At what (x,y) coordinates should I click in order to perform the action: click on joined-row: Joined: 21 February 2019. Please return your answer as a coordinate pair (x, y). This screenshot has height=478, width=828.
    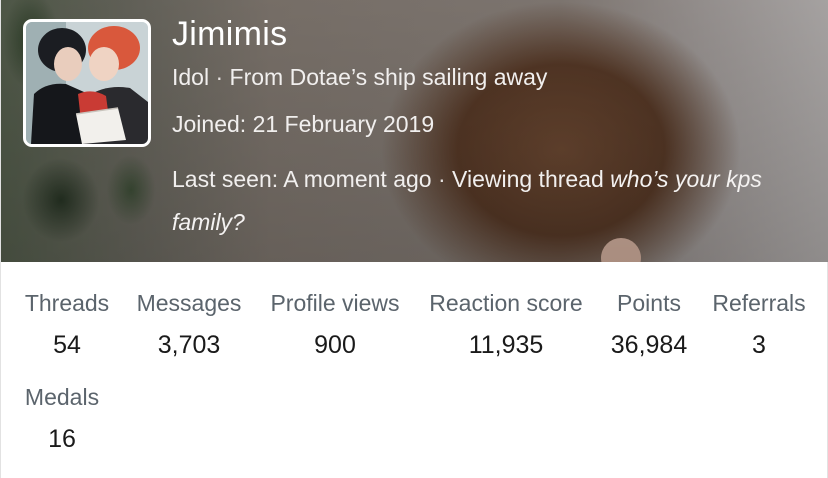
    Looking at the image, I should click on (492, 124).